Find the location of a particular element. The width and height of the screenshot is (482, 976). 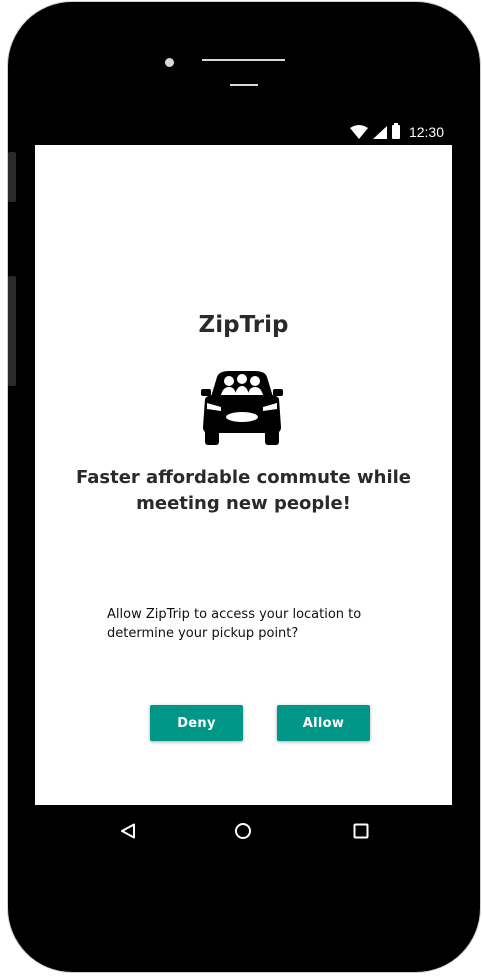

deny-button: Deny is located at coordinates (196, 723).